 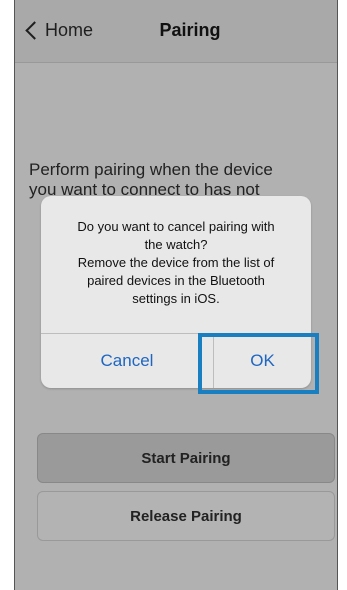 What do you see at coordinates (186, 516) in the screenshot?
I see `release-pairing-button: Release Pairing` at bounding box center [186, 516].